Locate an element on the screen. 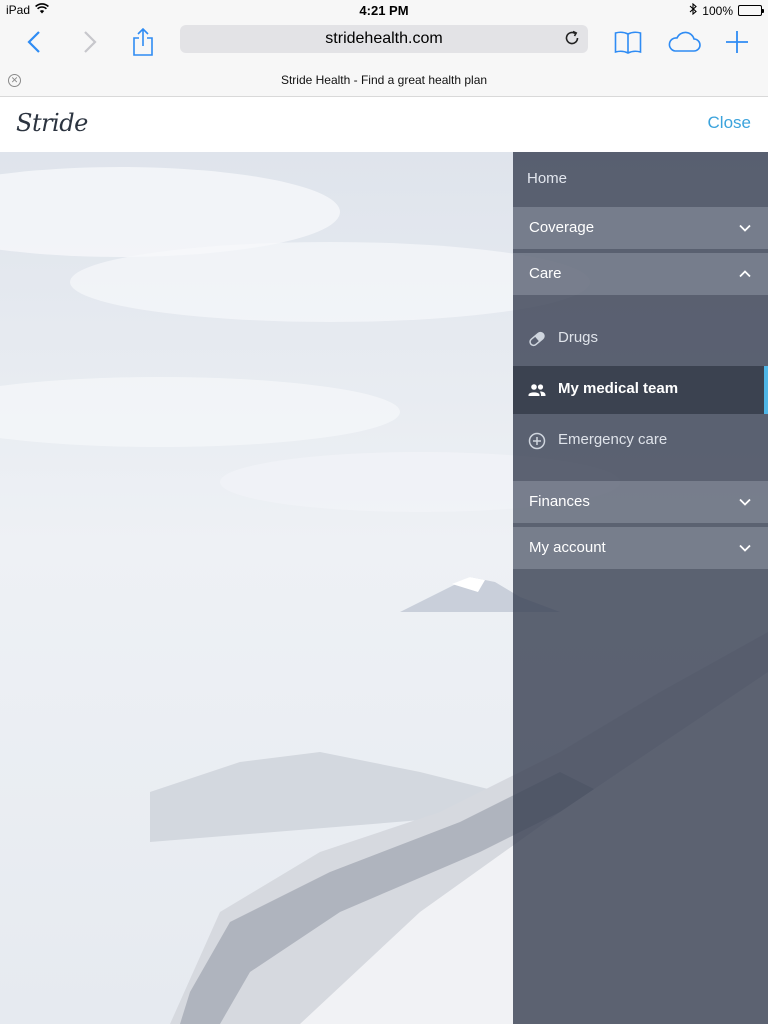 The height and width of the screenshot is (1024, 768). battery-icon is located at coordinates (751, 10).